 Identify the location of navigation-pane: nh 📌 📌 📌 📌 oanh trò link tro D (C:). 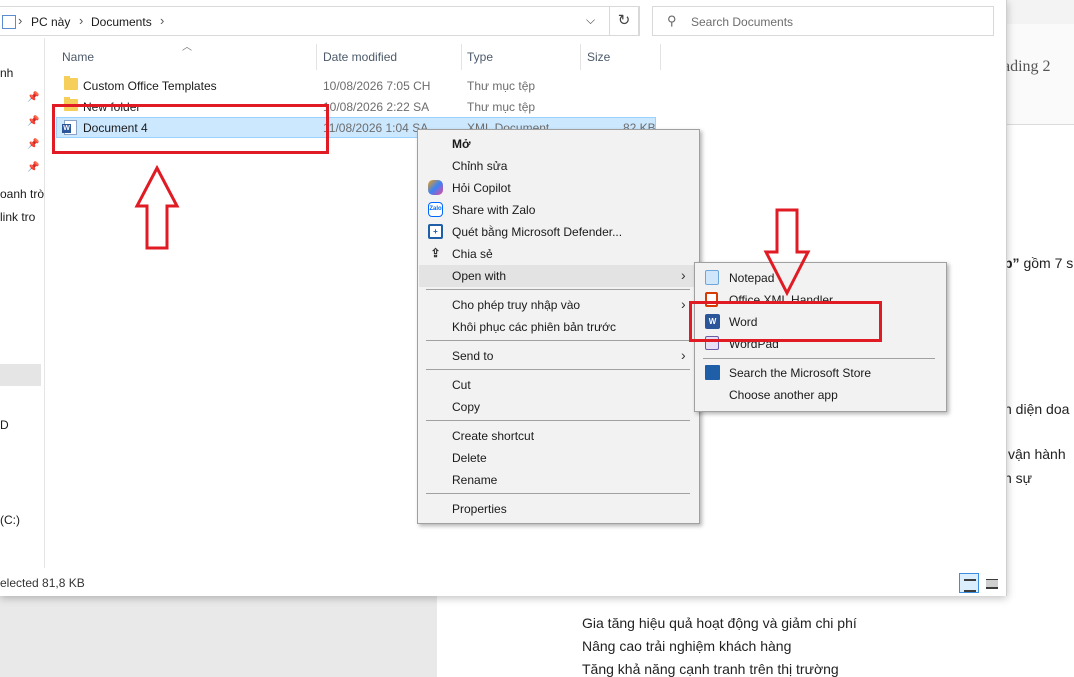
(22, 303).